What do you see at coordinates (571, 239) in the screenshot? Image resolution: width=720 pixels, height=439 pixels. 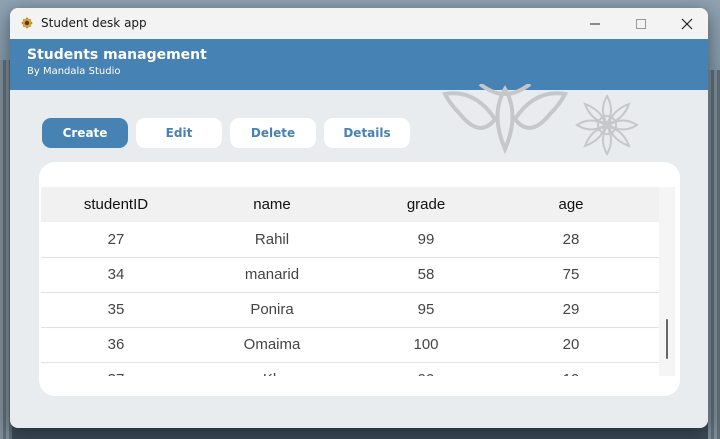 I see `cell-age: 28` at bounding box center [571, 239].